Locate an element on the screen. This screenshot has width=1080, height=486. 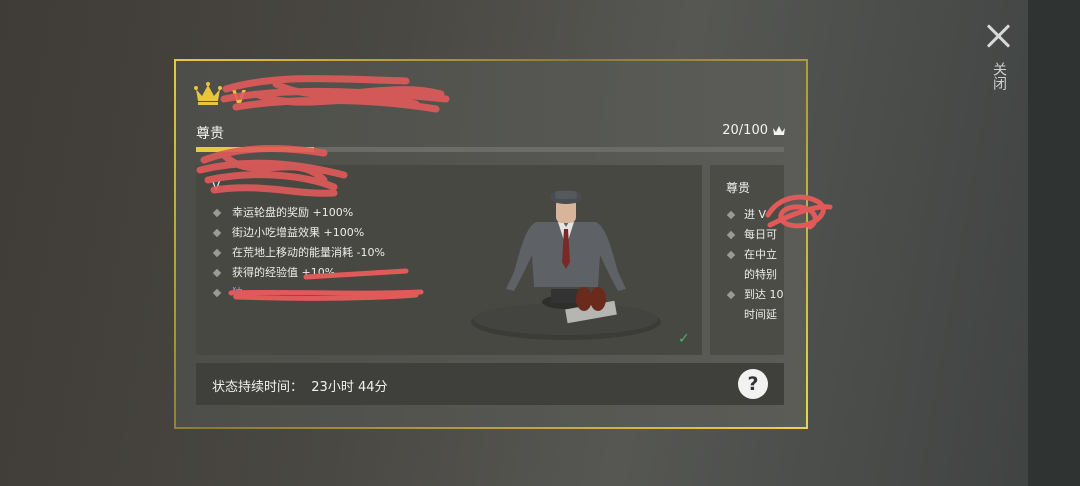
list-item: 进 V is located at coordinates (754, 215).